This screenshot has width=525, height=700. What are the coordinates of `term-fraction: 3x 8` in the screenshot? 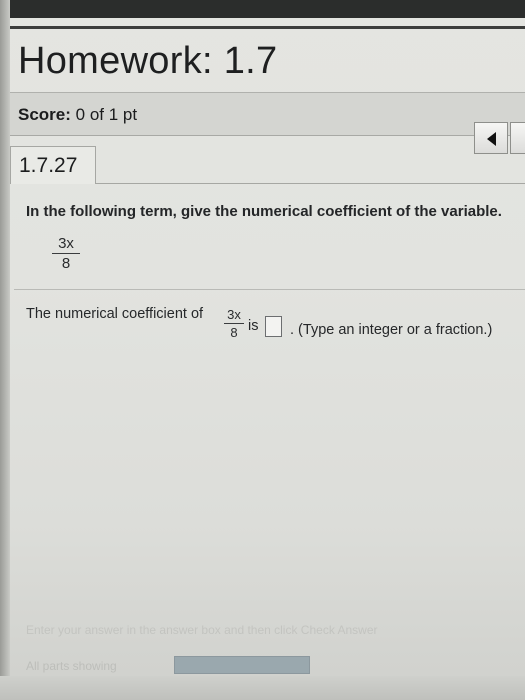 It's located at (66, 253).